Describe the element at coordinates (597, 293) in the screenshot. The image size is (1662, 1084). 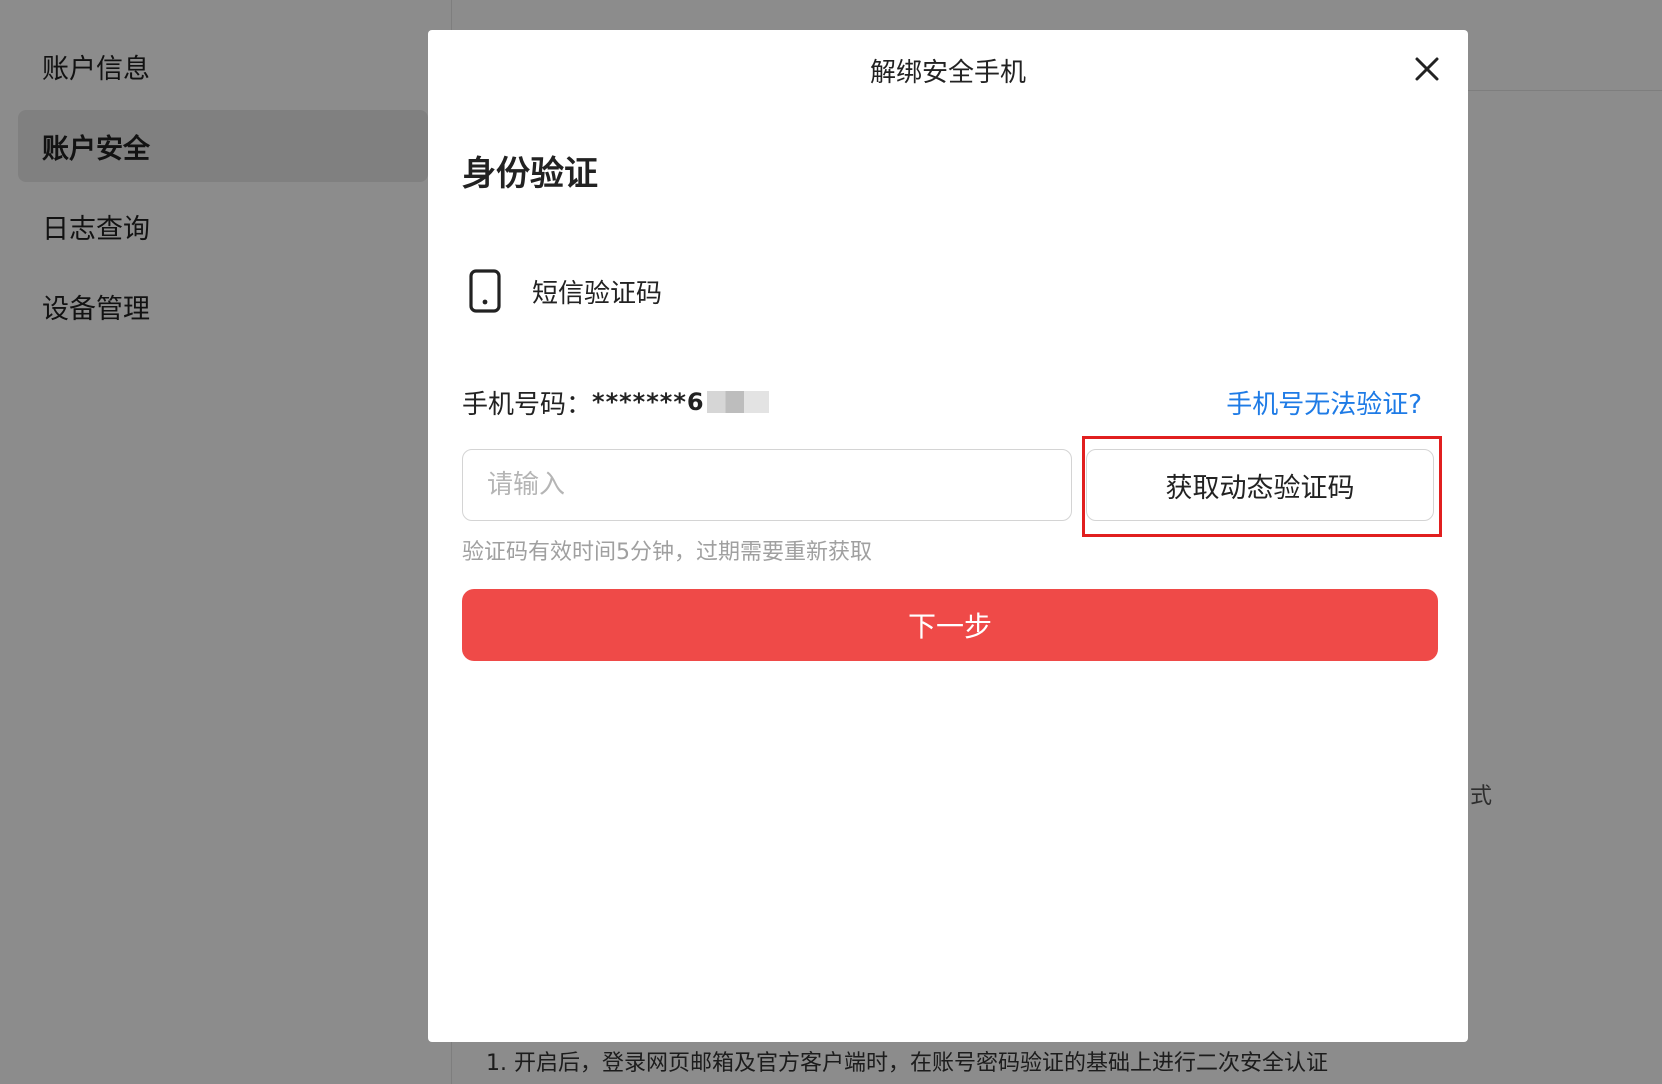
I see `method-label: 短信验证码` at that location.